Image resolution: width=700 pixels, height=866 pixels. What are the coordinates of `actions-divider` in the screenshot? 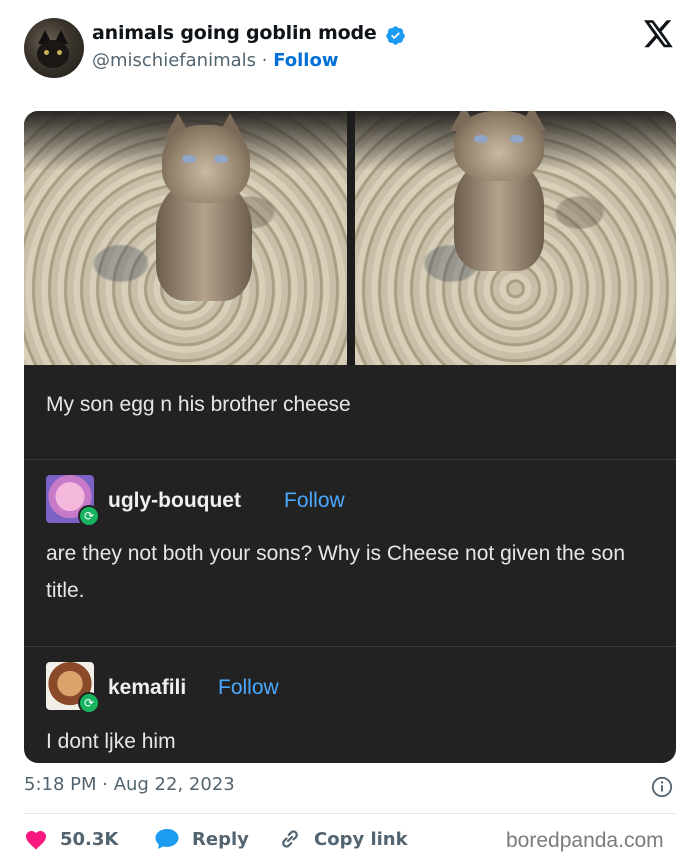 It's located at (350, 813).